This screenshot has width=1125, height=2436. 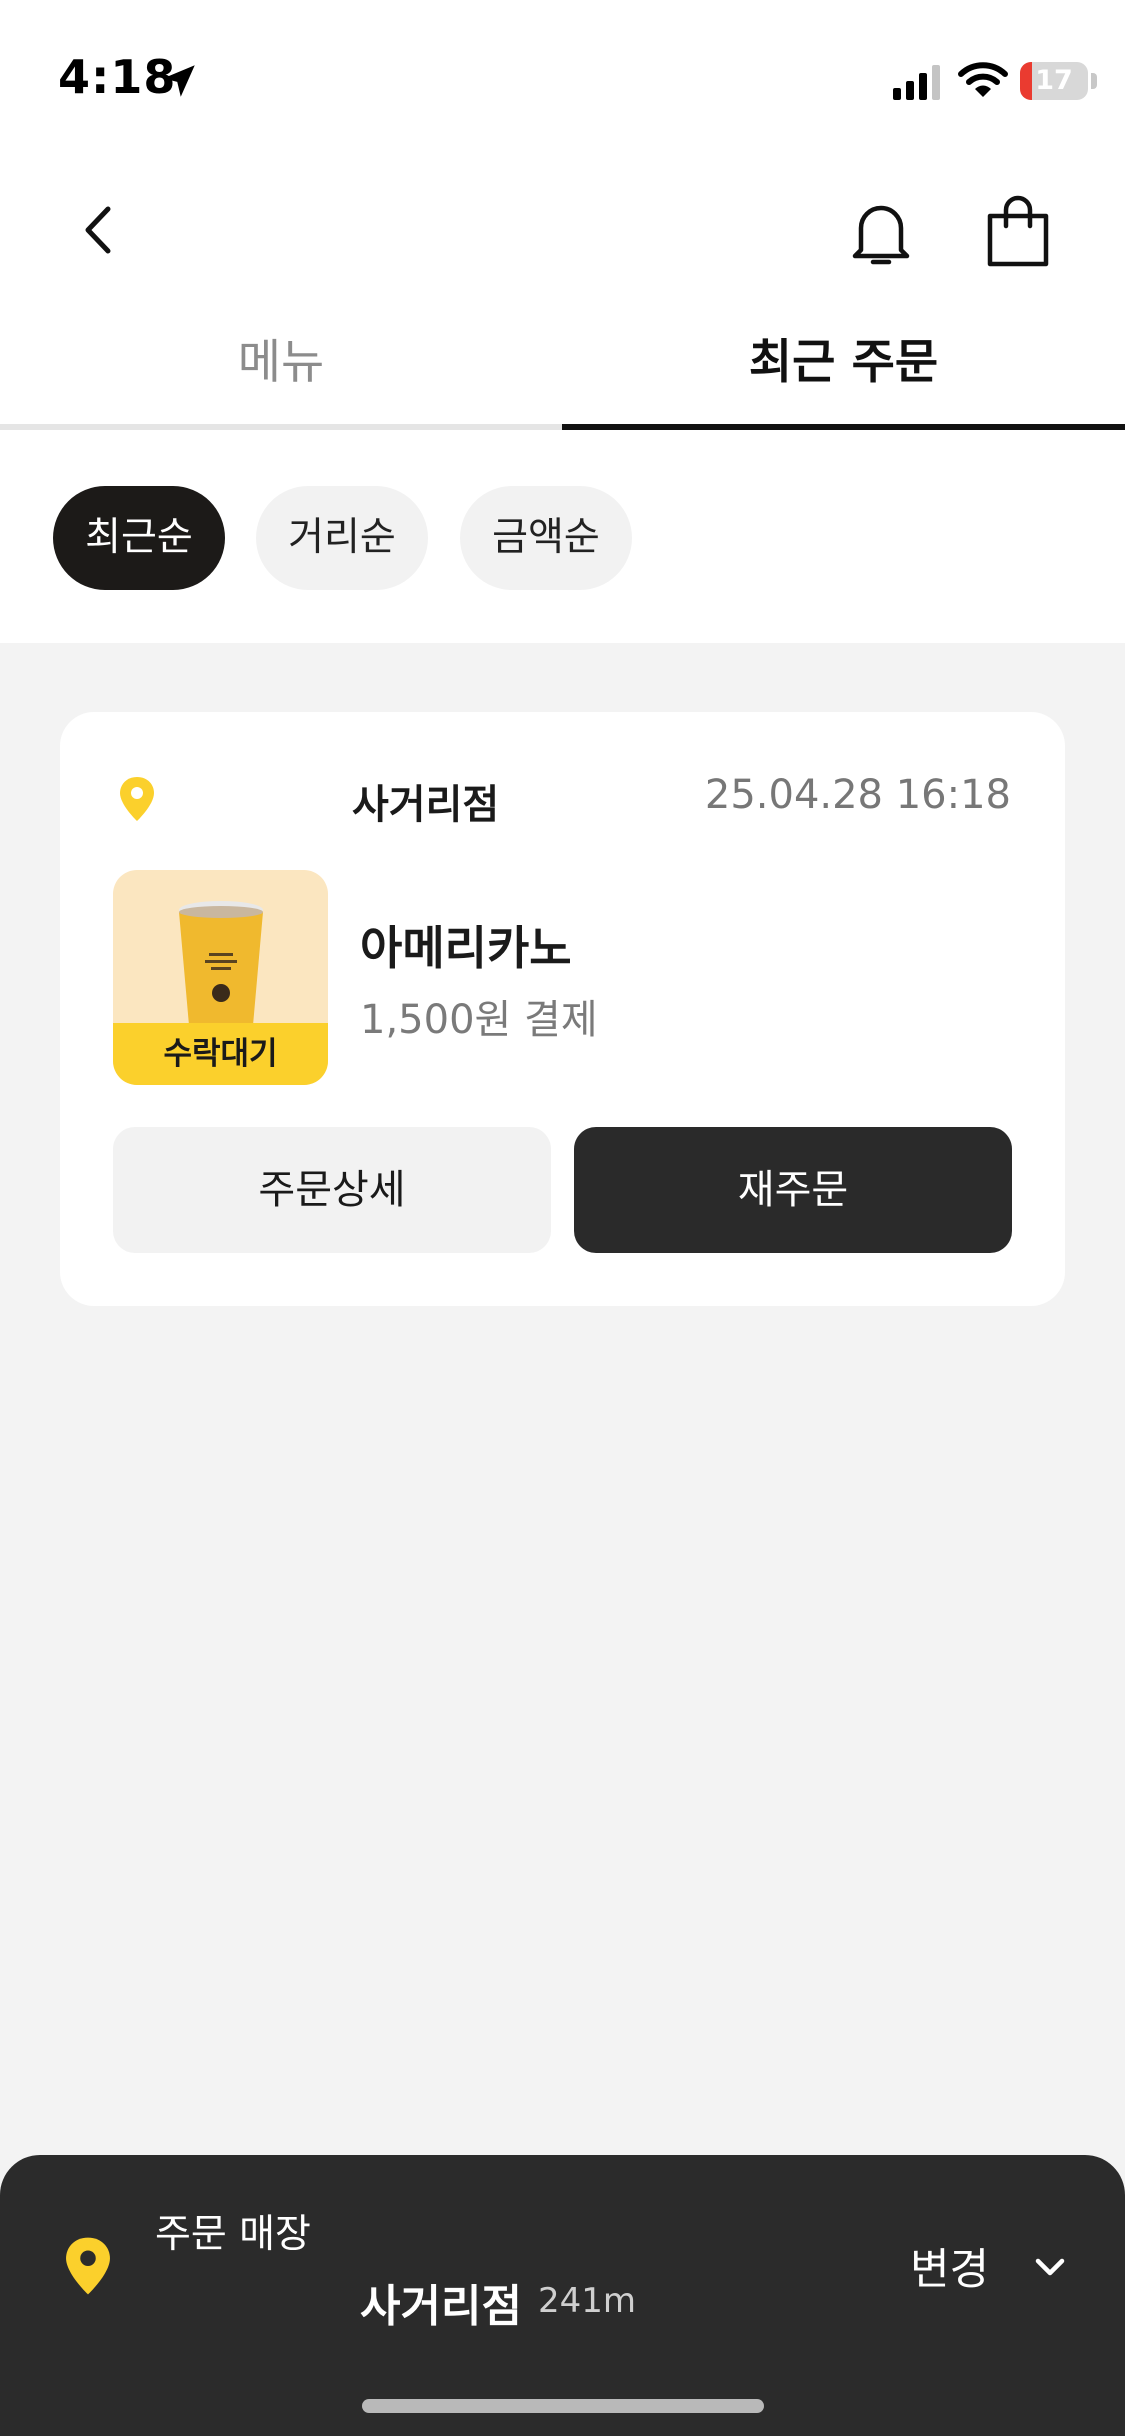 What do you see at coordinates (983, 79) in the screenshot?
I see `wifi-icon` at bounding box center [983, 79].